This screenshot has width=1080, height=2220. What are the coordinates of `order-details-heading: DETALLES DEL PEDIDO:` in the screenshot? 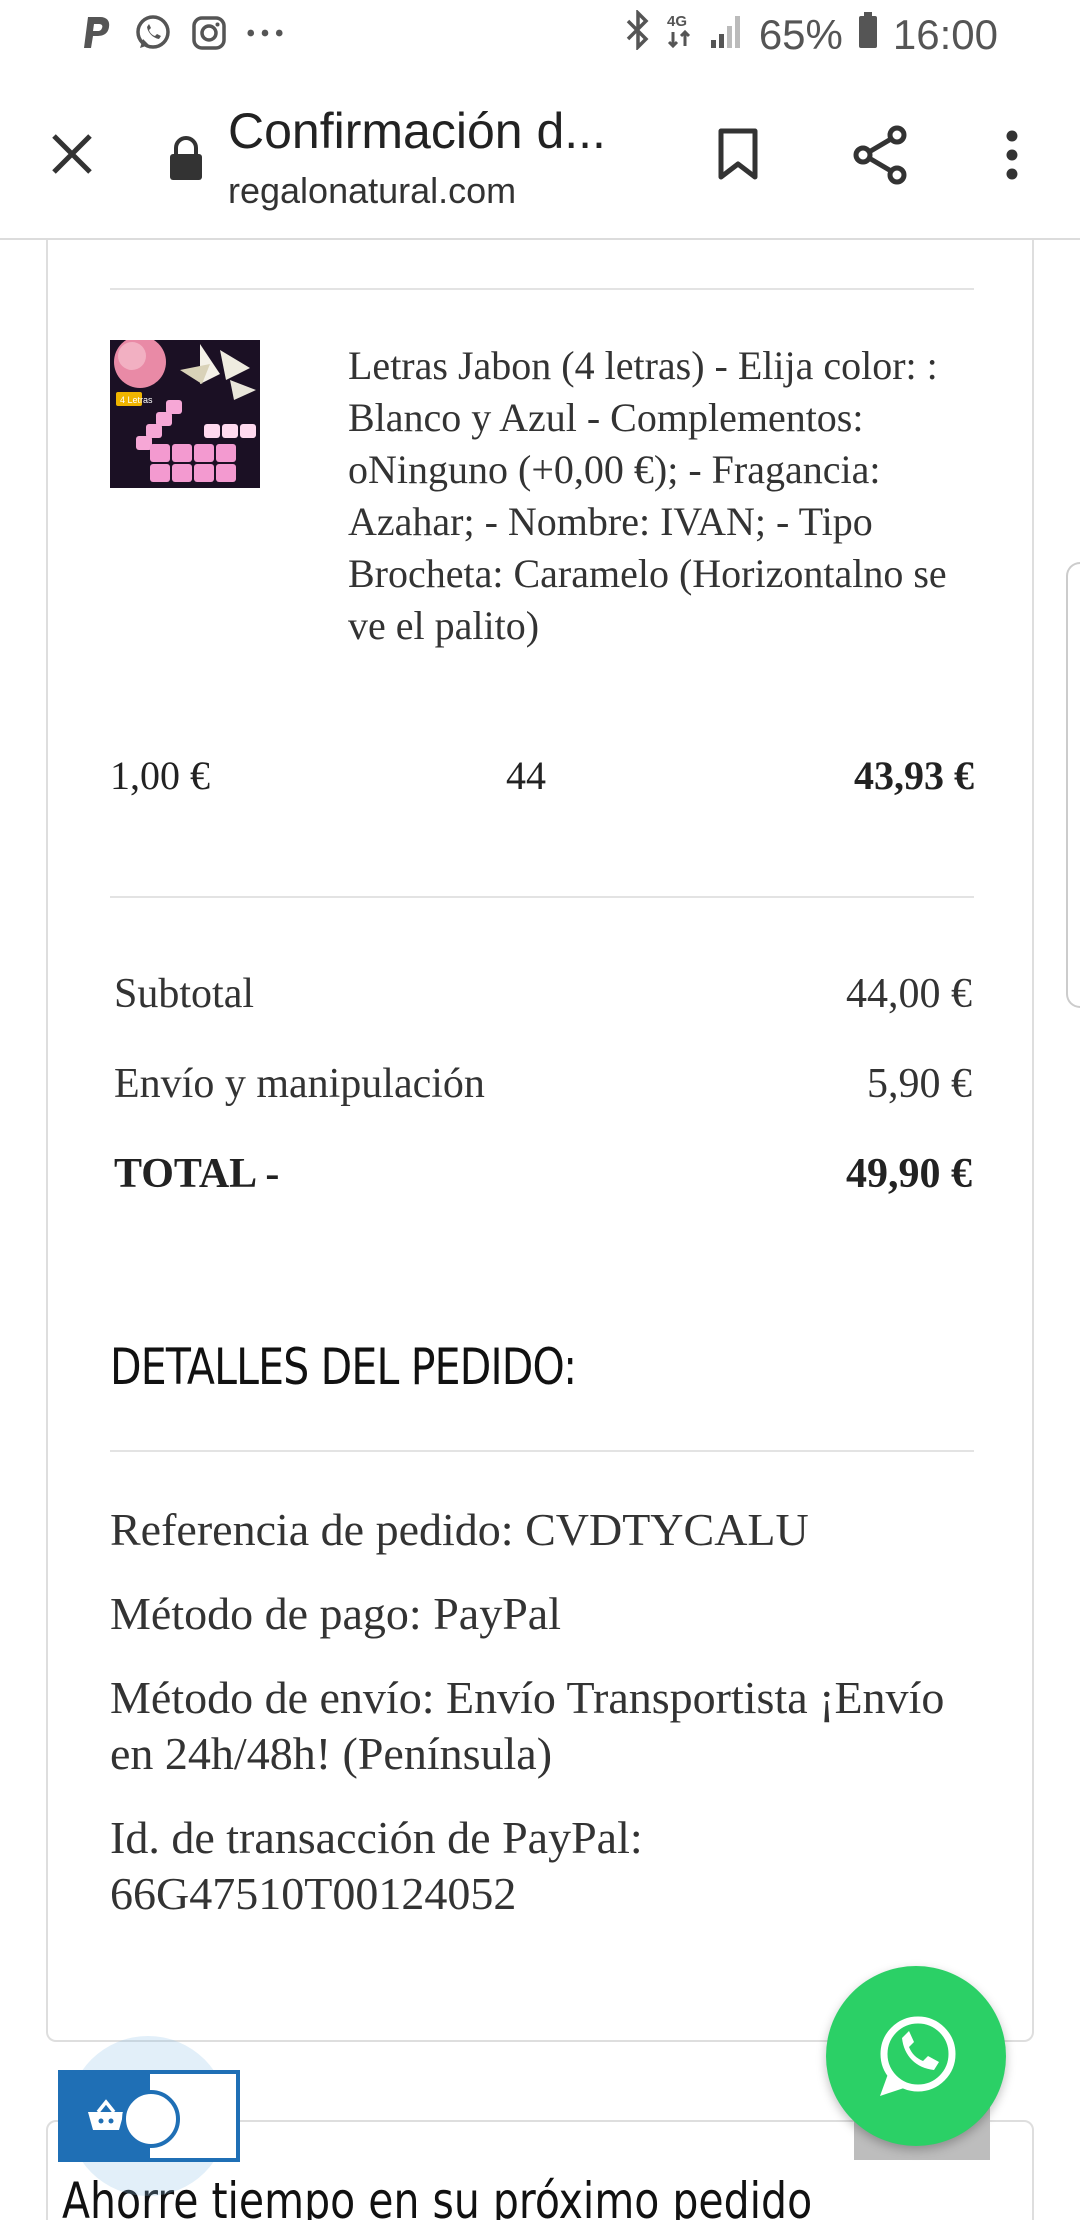 It's located at (343, 1367).